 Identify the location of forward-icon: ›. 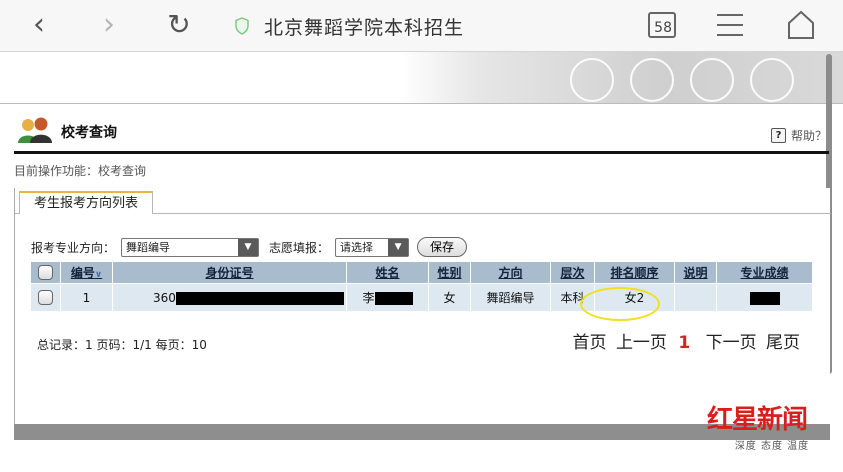
(109, 25).